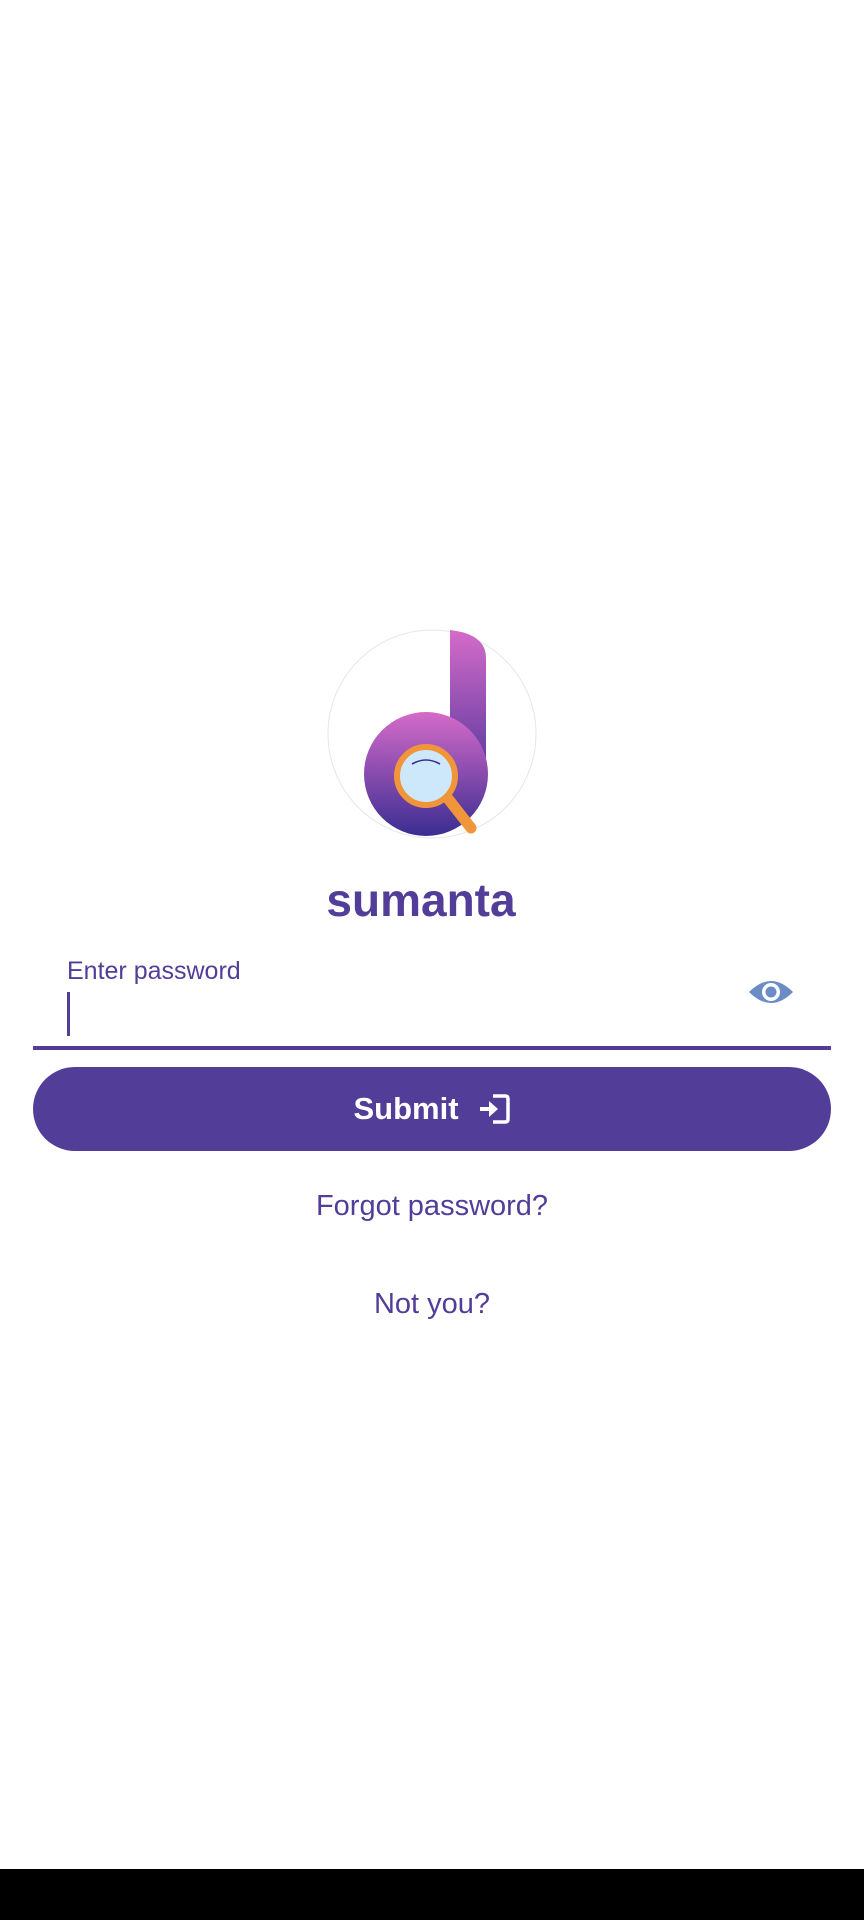 This screenshot has width=864, height=1920. What do you see at coordinates (432, 1894) in the screenshot?
I see `system-navigation-bar` at bounding box center [432, 1894].